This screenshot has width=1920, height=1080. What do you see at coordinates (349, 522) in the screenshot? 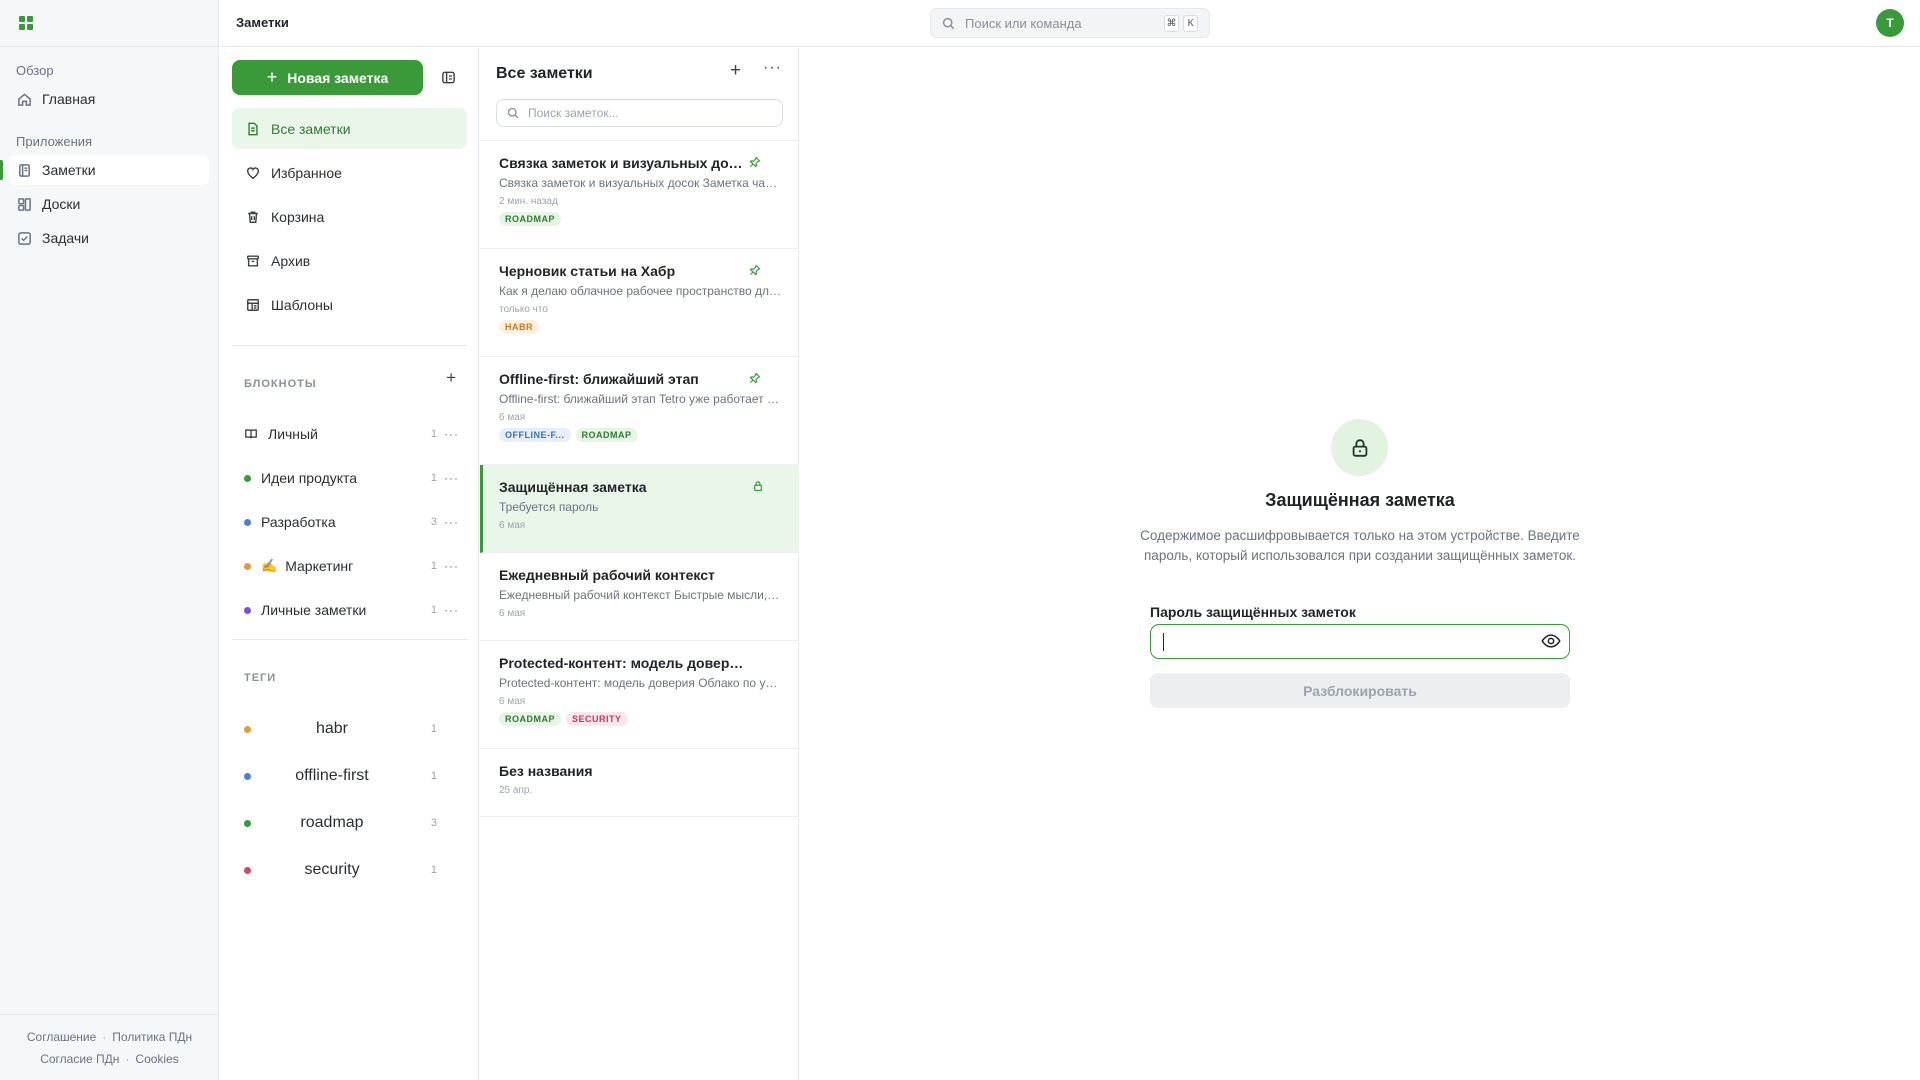
I see `notebook-item: Разработка 3 ···` at bounding box center [349, 522].